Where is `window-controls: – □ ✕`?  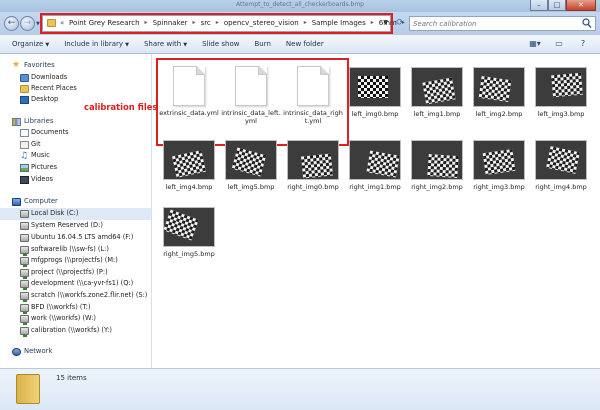 window-controls: – □ ✕ is located at coordinates (563, 6).